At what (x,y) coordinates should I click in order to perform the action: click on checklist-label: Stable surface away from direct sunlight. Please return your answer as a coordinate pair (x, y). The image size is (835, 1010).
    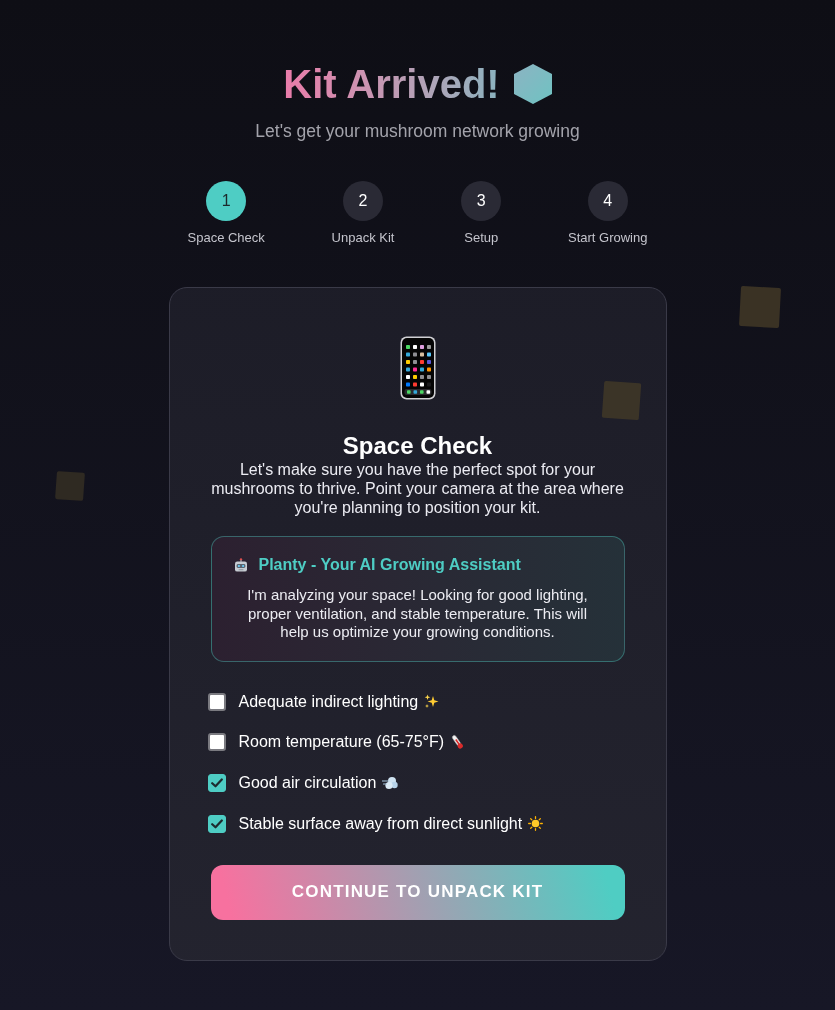
    Looking at the image, I should click on (380, 823).